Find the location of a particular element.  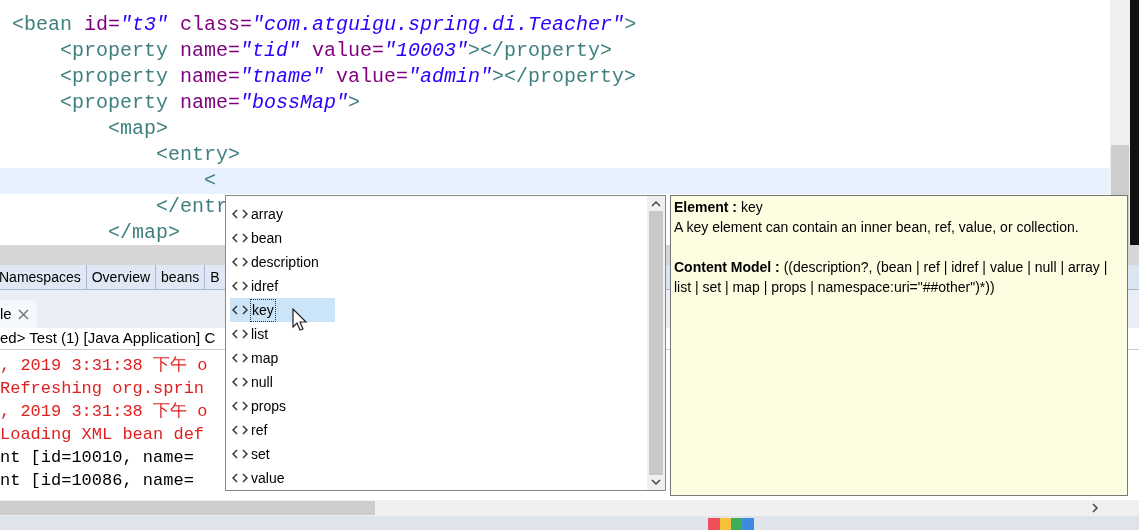

chevron-down-icon is located at coordinates (656, 482).